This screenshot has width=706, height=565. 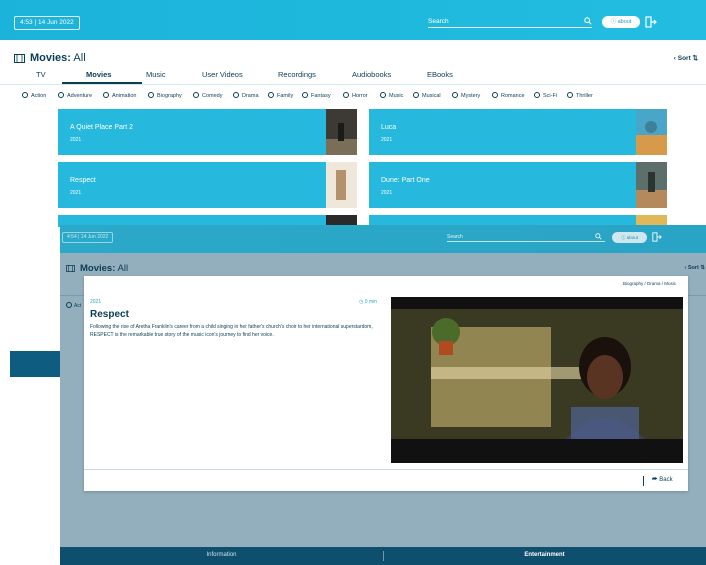 I want to click on back-button: ⮫ Back, so click(x=662, y=480).